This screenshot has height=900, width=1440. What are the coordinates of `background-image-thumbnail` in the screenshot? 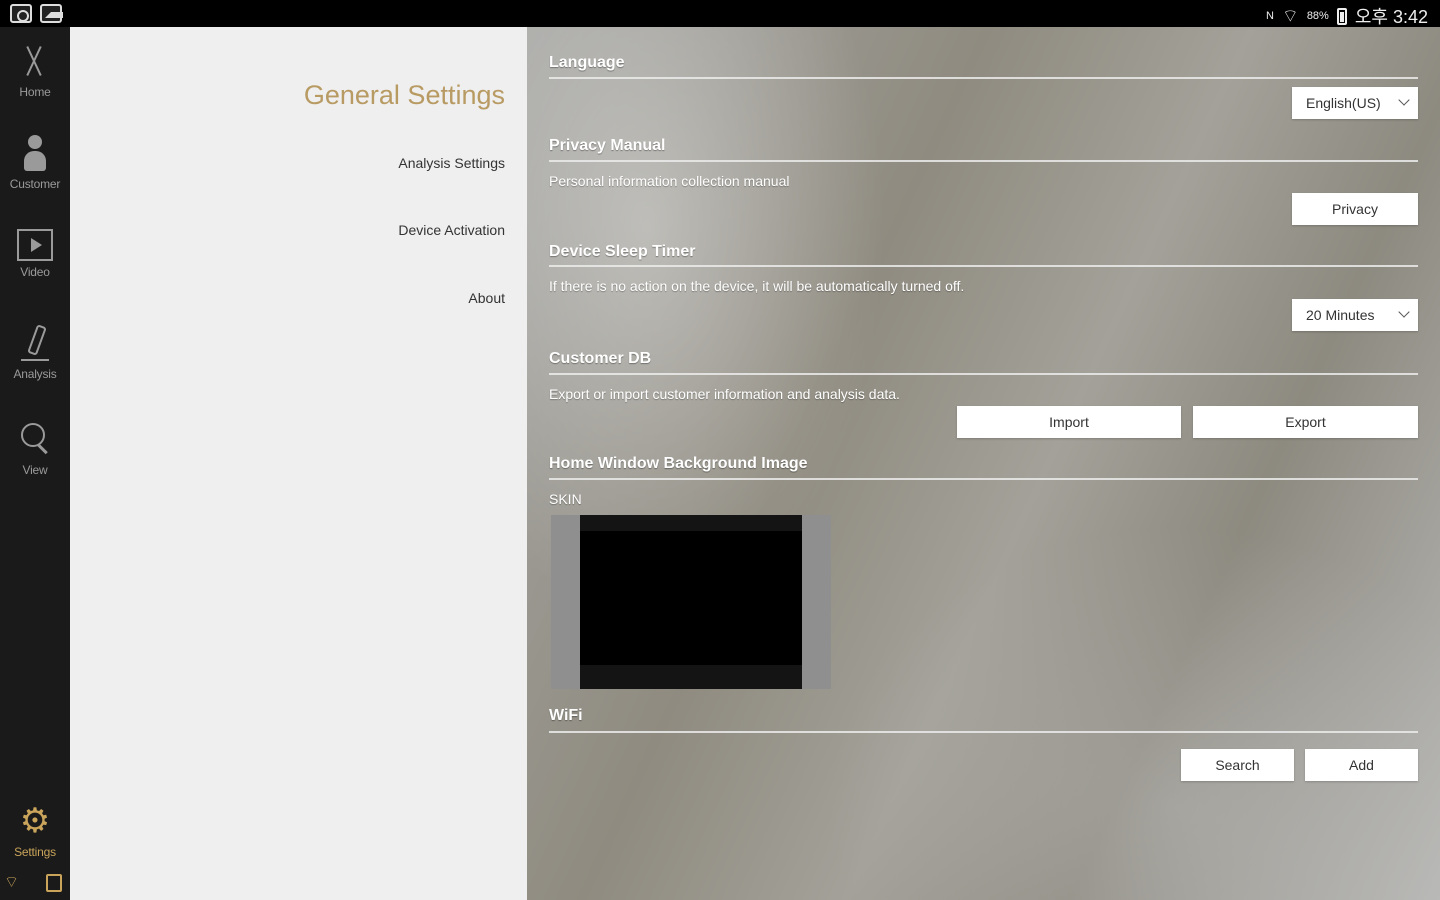 It's located at (691, 602).